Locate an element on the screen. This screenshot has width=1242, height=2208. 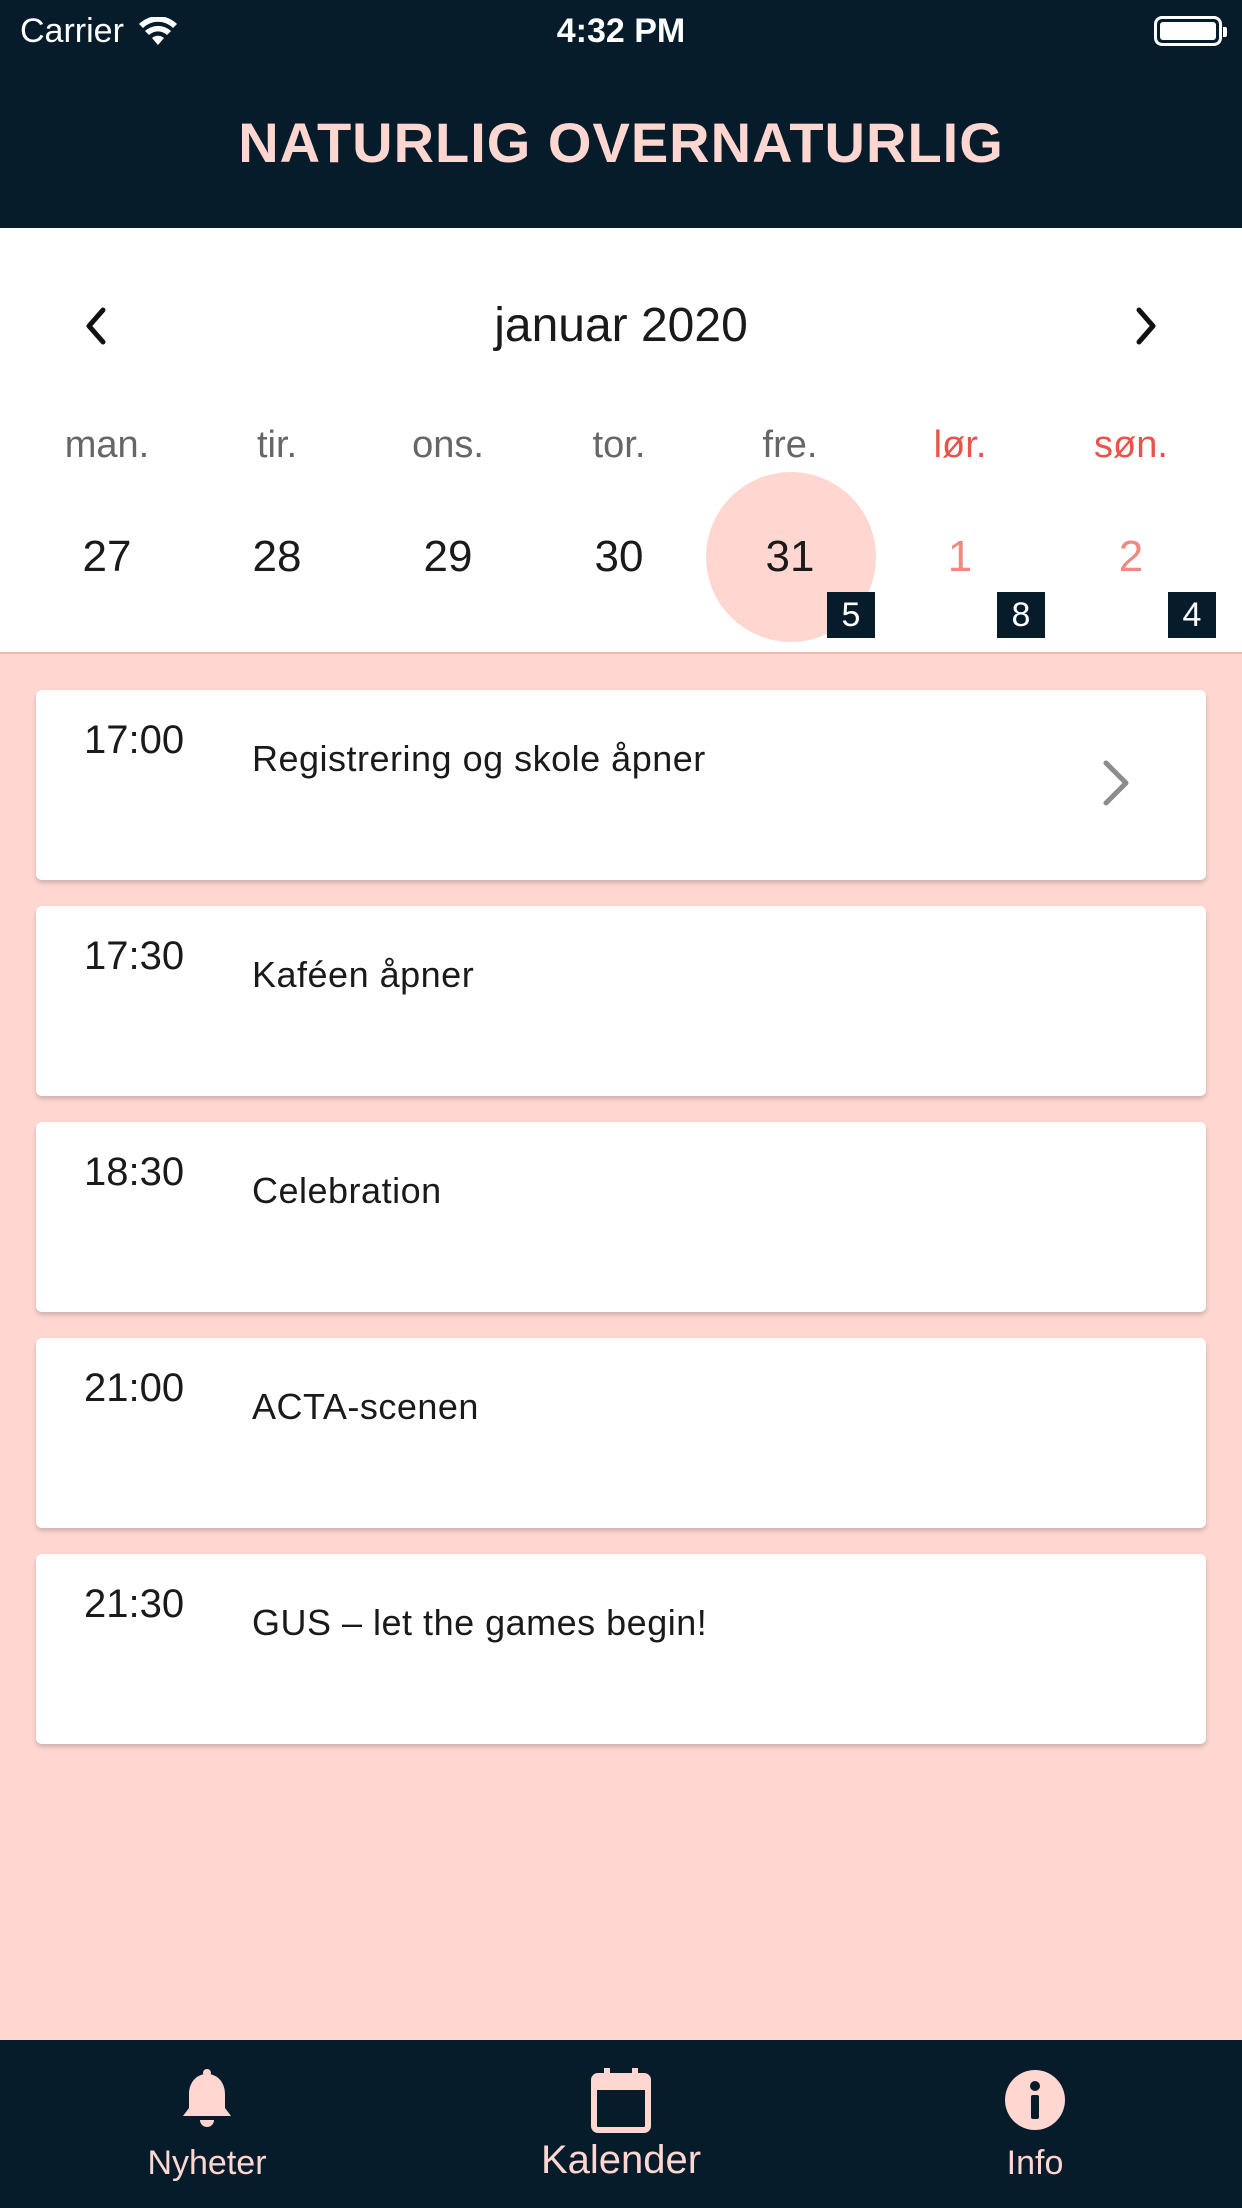
status-time: 4:32 PM is located at coordinates (621, 31).